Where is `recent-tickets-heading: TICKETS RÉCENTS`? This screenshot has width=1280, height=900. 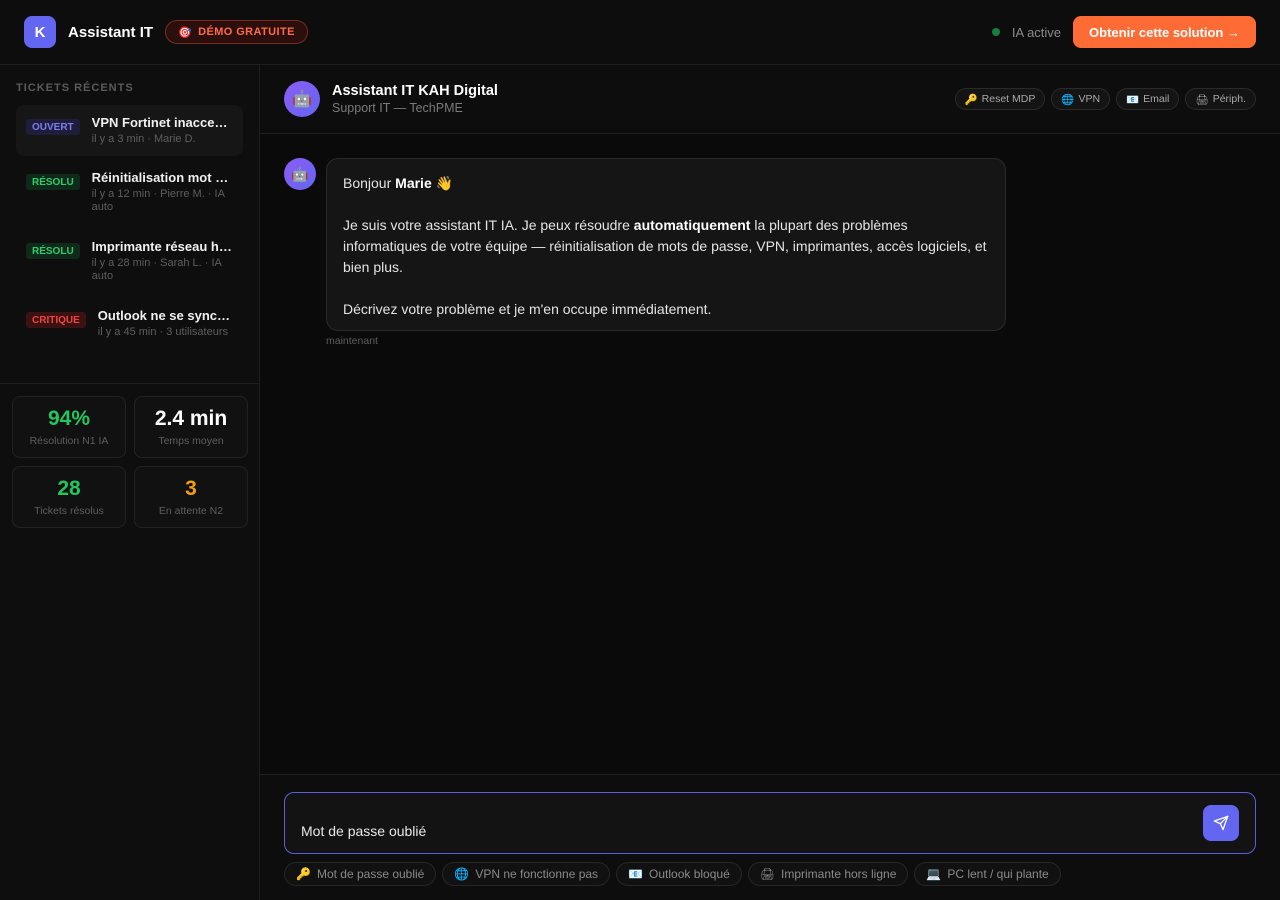
recent-tickets-heading: TICKETS RÉCENTS is located at coordinates (75, 88).